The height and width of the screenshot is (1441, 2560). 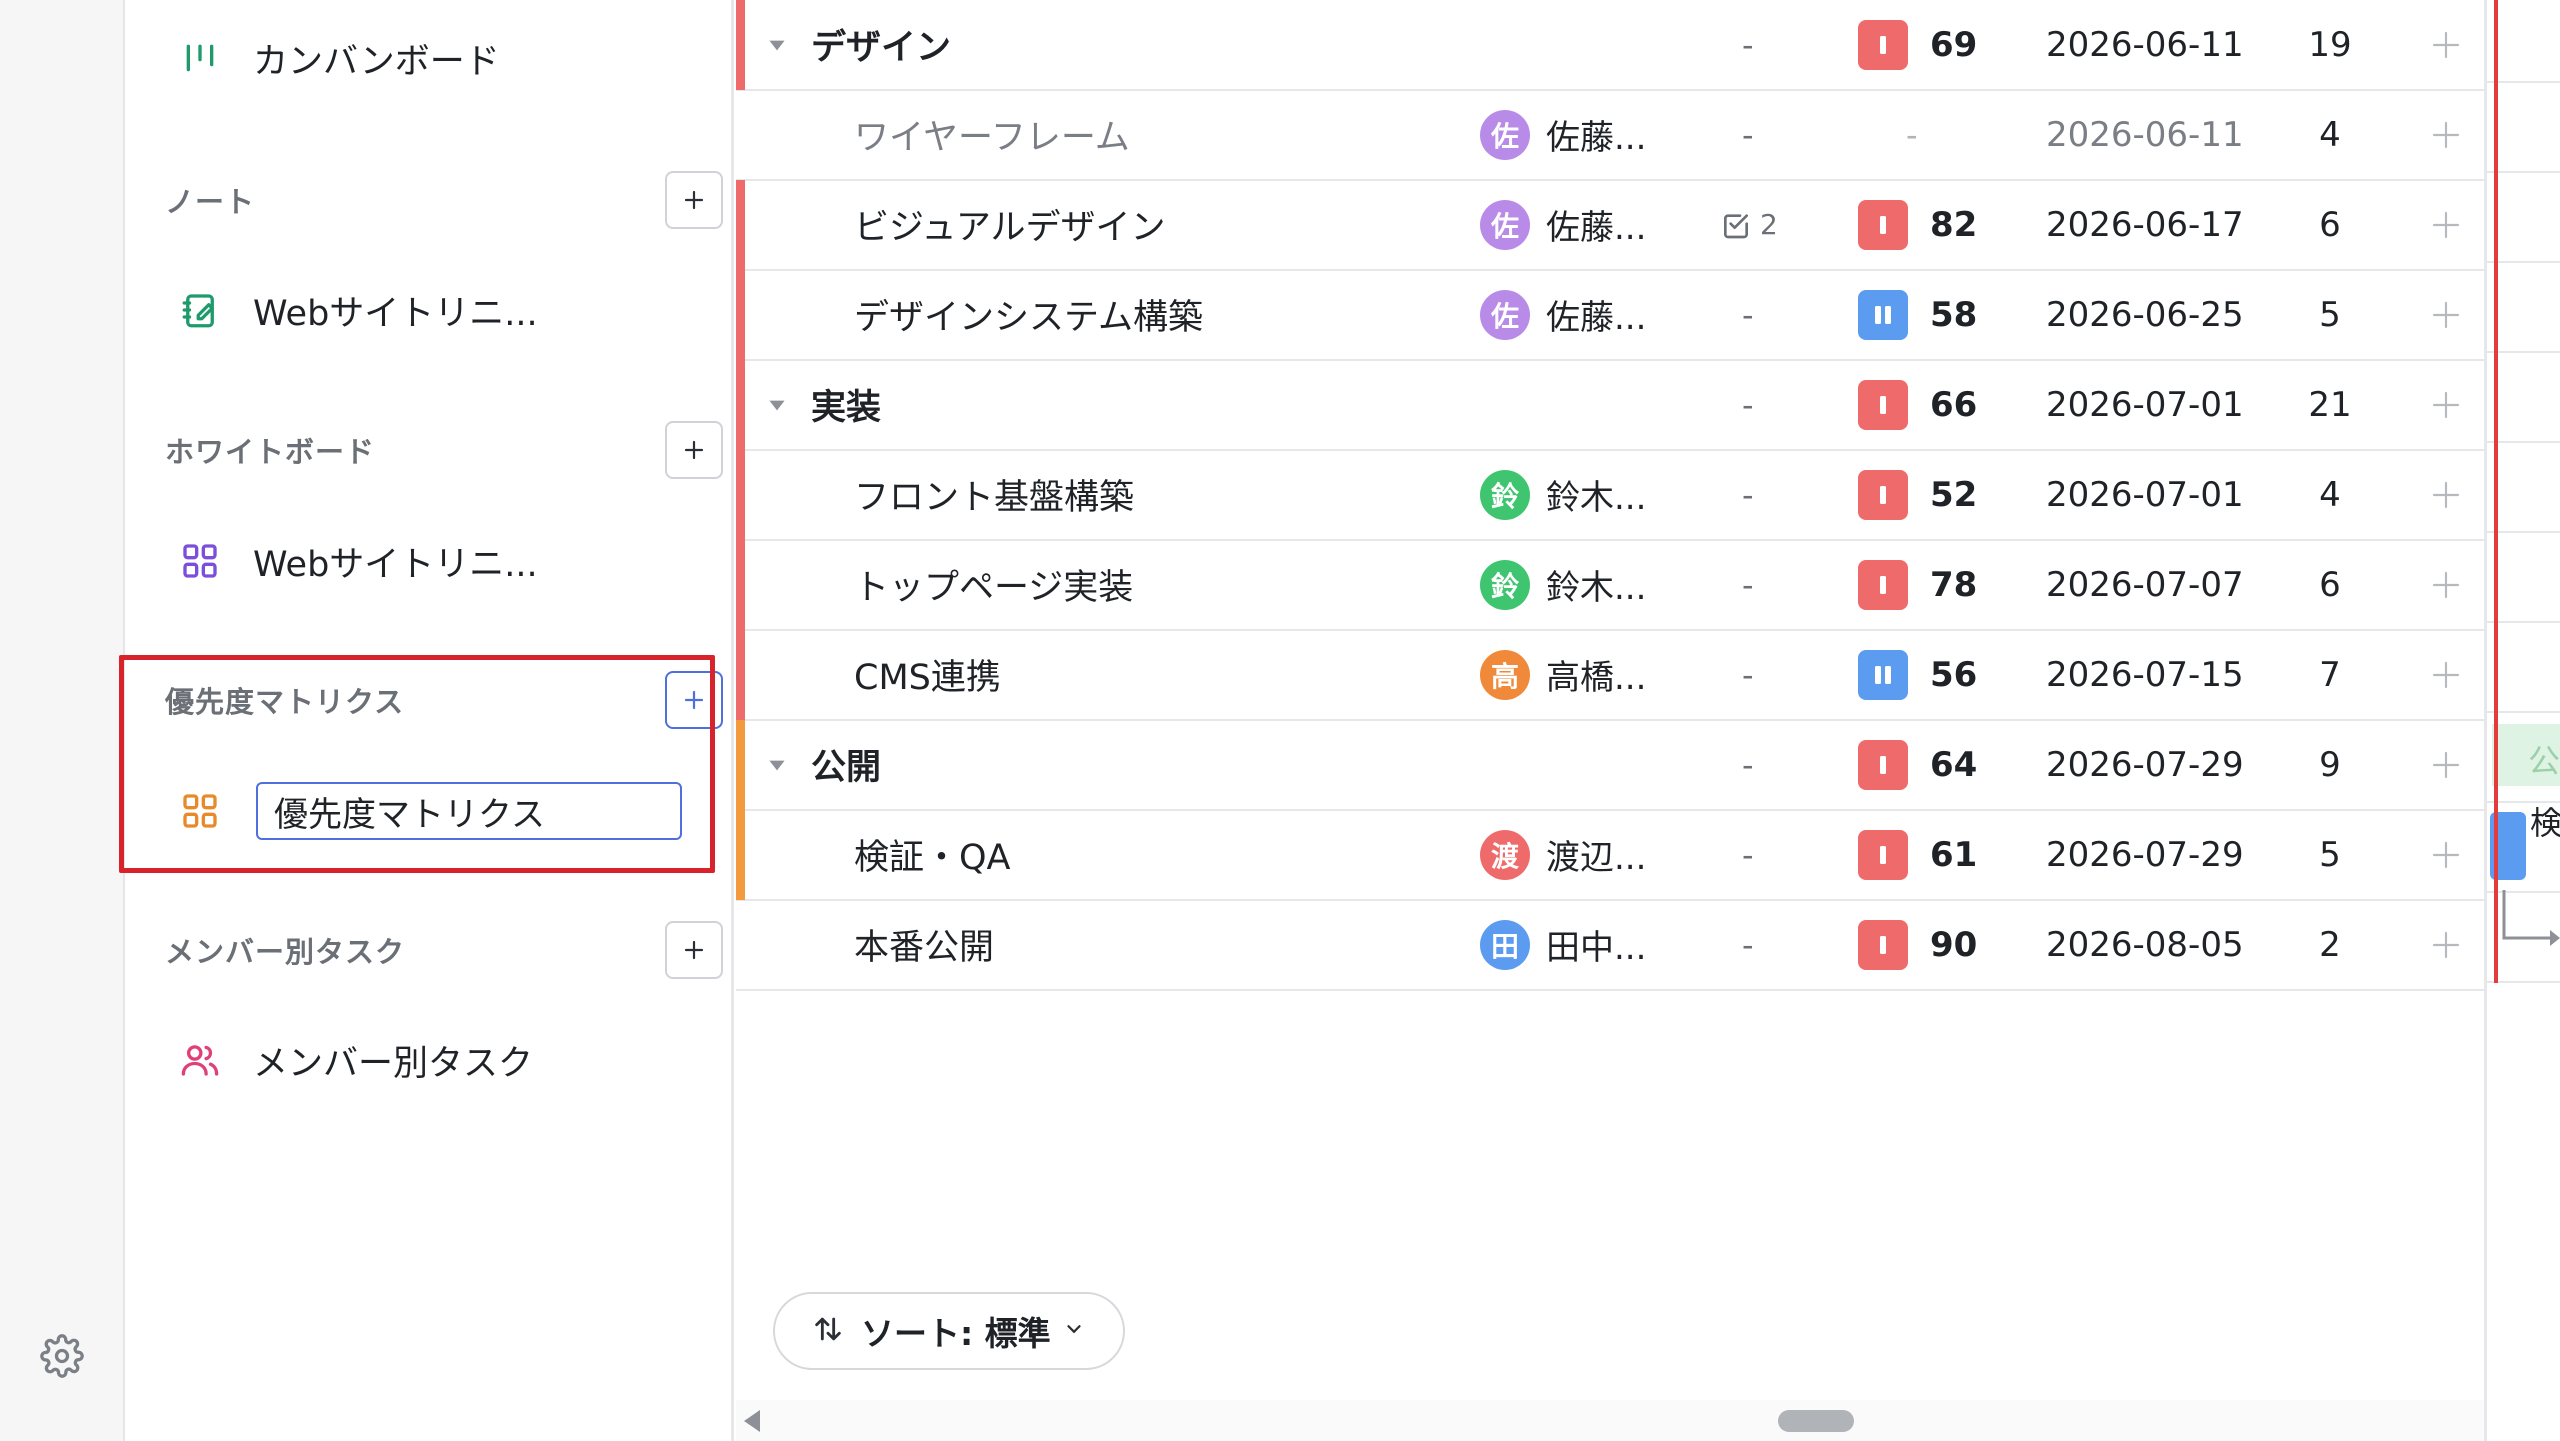 I want to click on scroll-left-icon, so click(x=752, y=1421).